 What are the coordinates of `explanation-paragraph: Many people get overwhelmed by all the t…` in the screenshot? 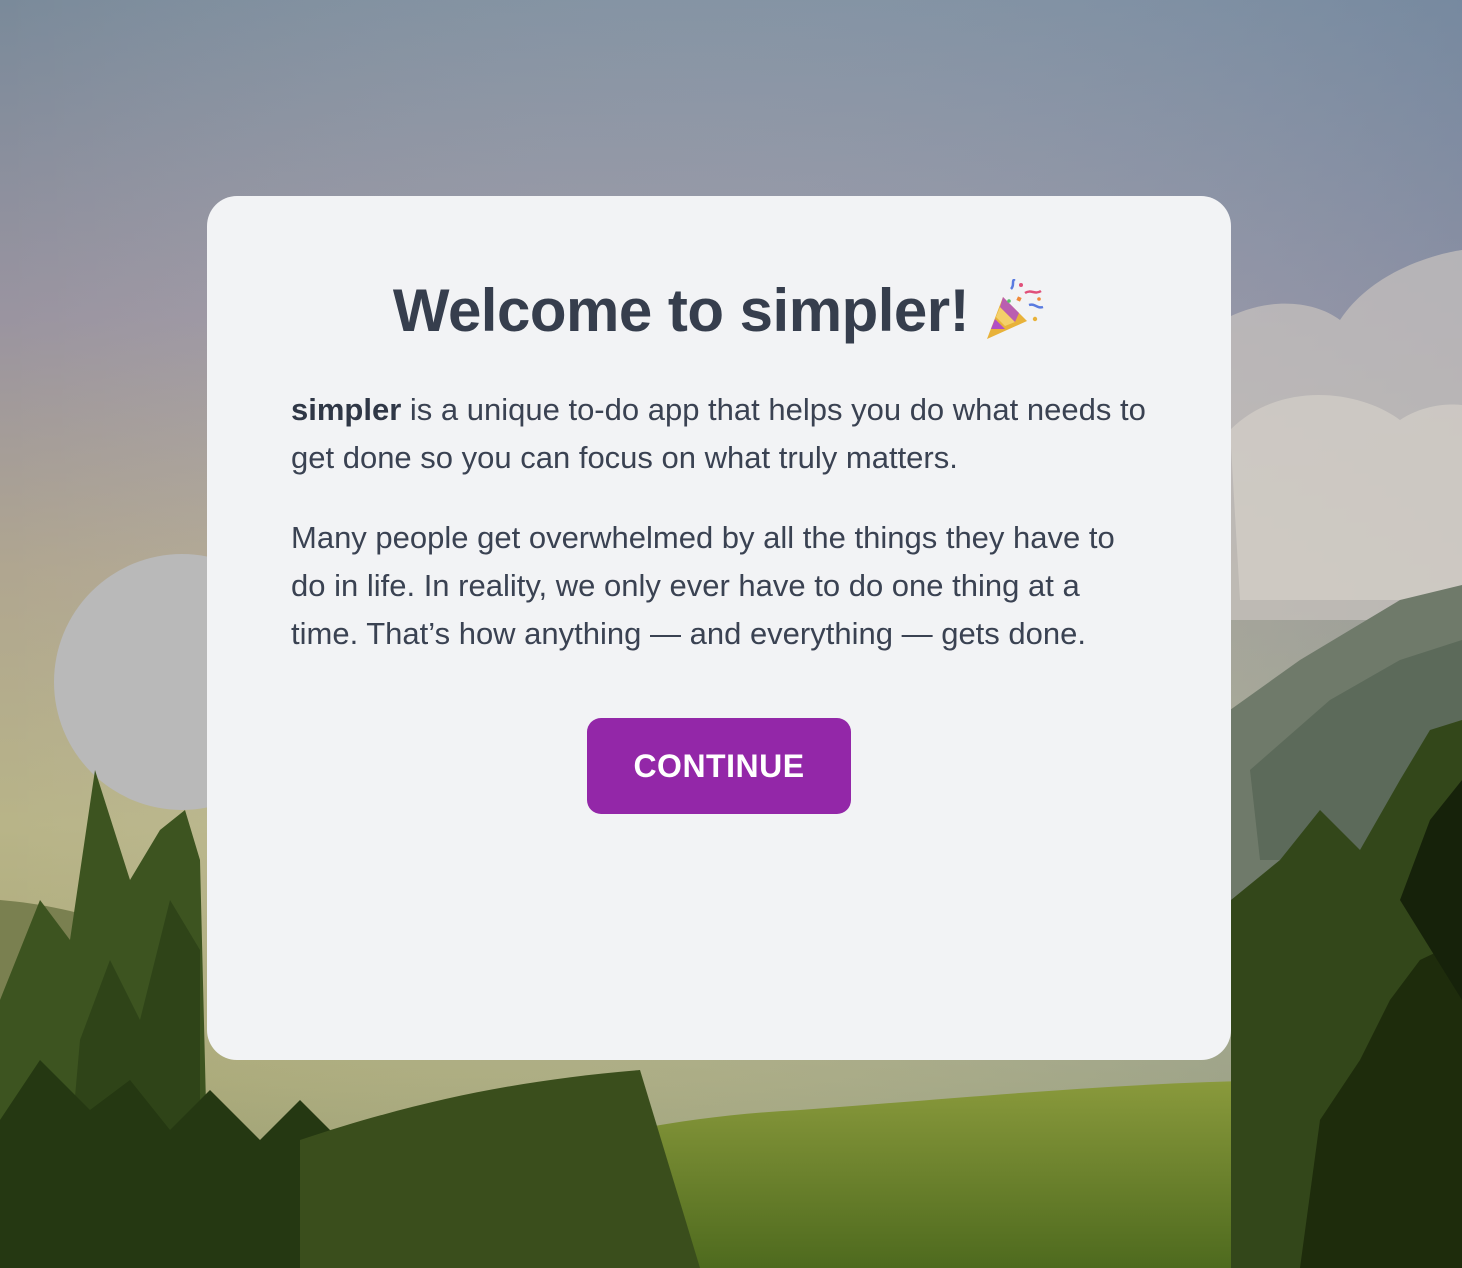 It's located at (703, 585).